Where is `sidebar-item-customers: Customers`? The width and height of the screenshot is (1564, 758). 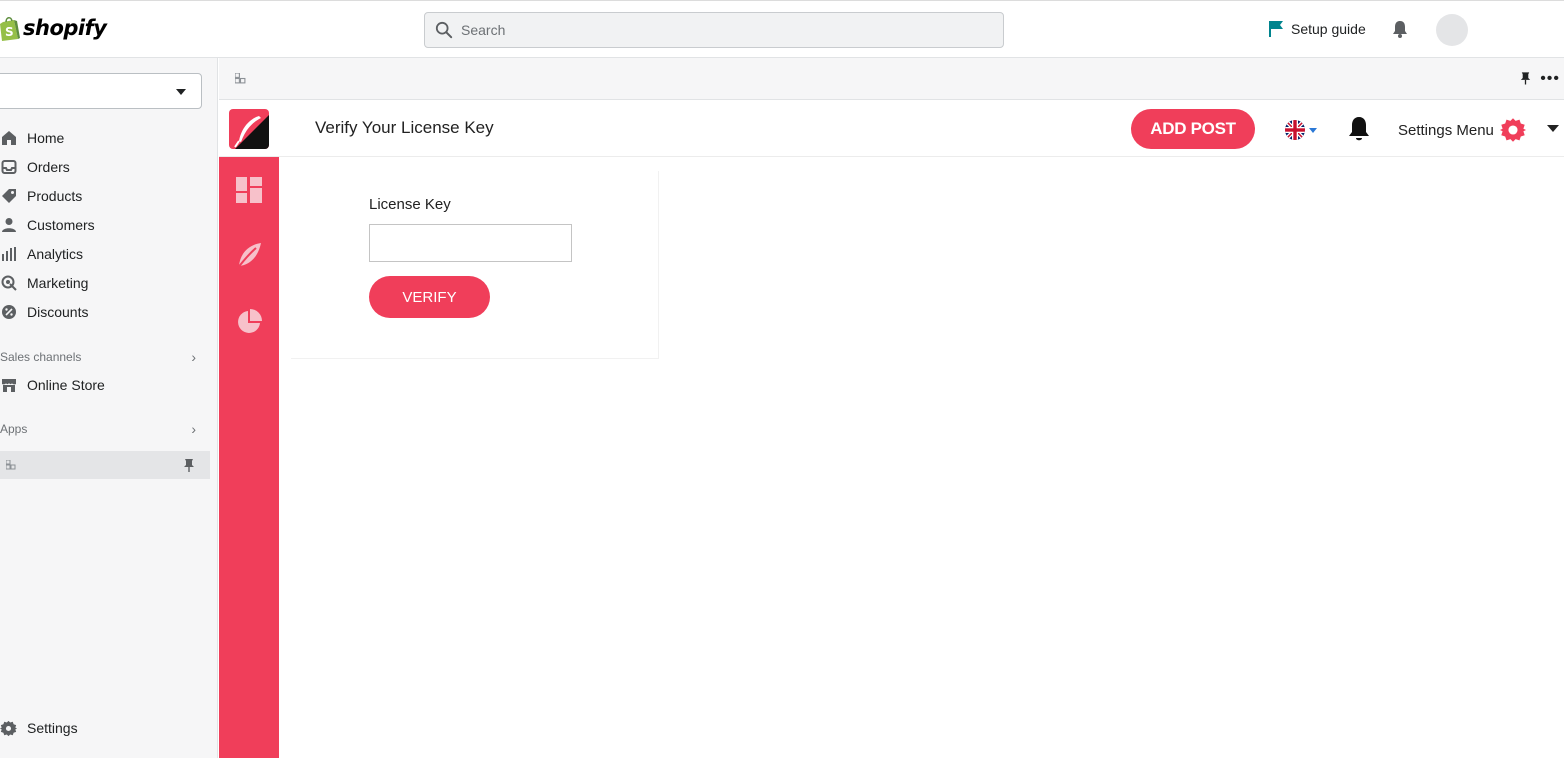
sidebar-item-customers: Customers is located at coordinates (47, 225).